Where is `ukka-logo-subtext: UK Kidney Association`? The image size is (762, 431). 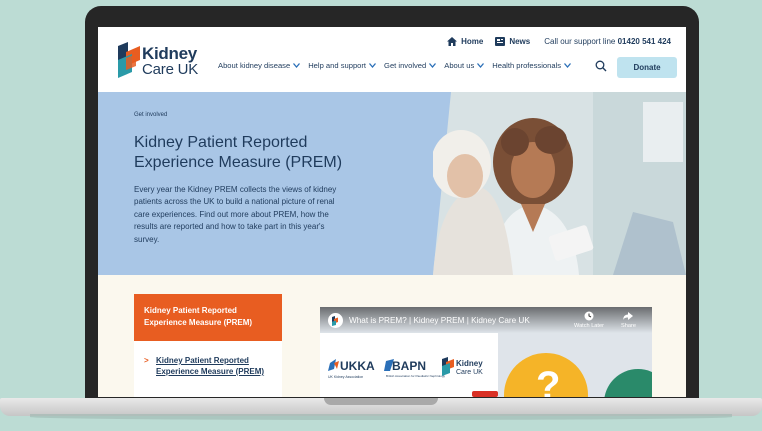
ukka-logo-subtext: UK Kidney Association is located at coordinates (345, 377).